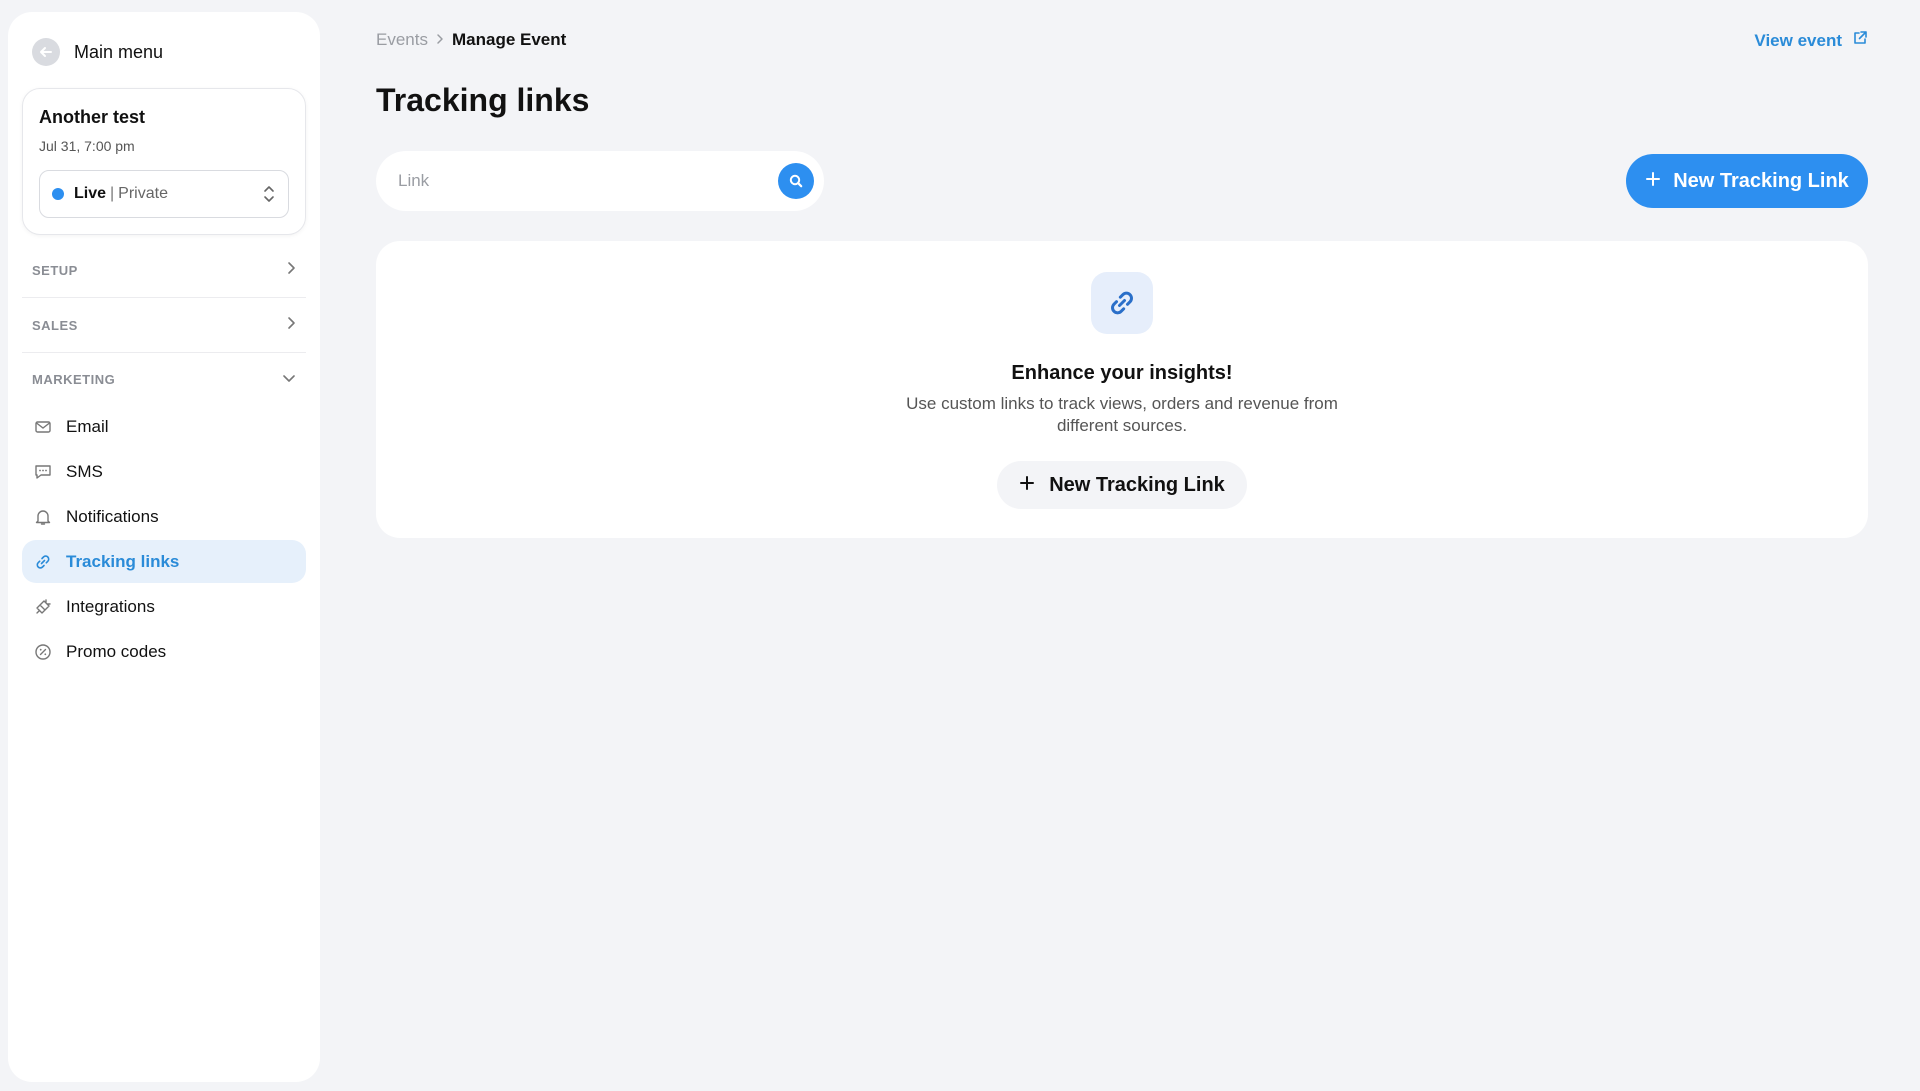 The height and width of the screenshot is (1091, 1920). Describe the element at coordinates (164, 471) in the screenshot. I see `sidebar-item-sms: SMS` at that location.